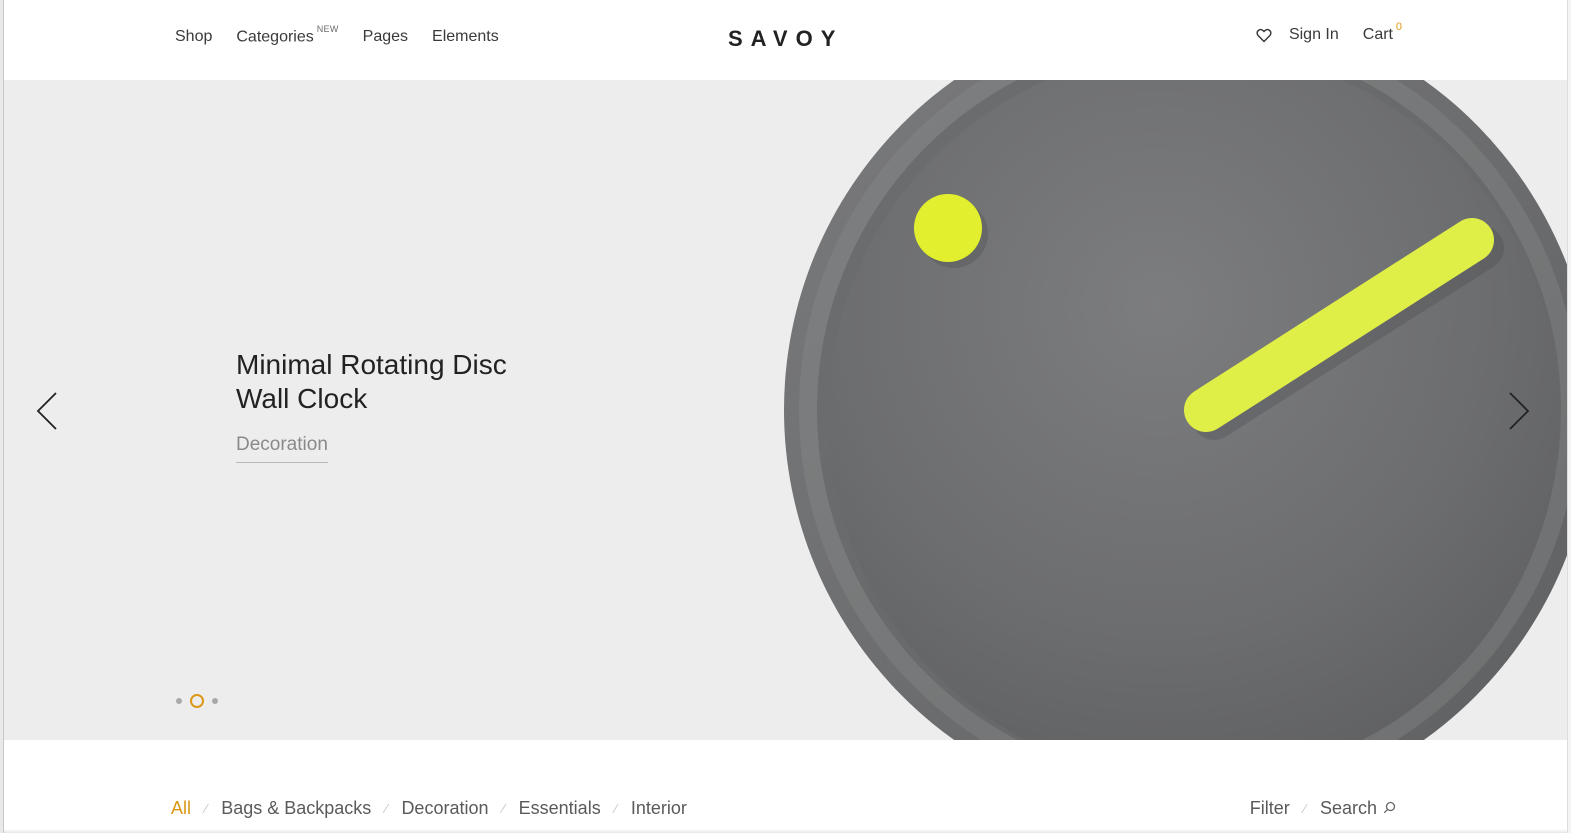  I want to click on hero-category-link: Decoration, so click(282, 448).